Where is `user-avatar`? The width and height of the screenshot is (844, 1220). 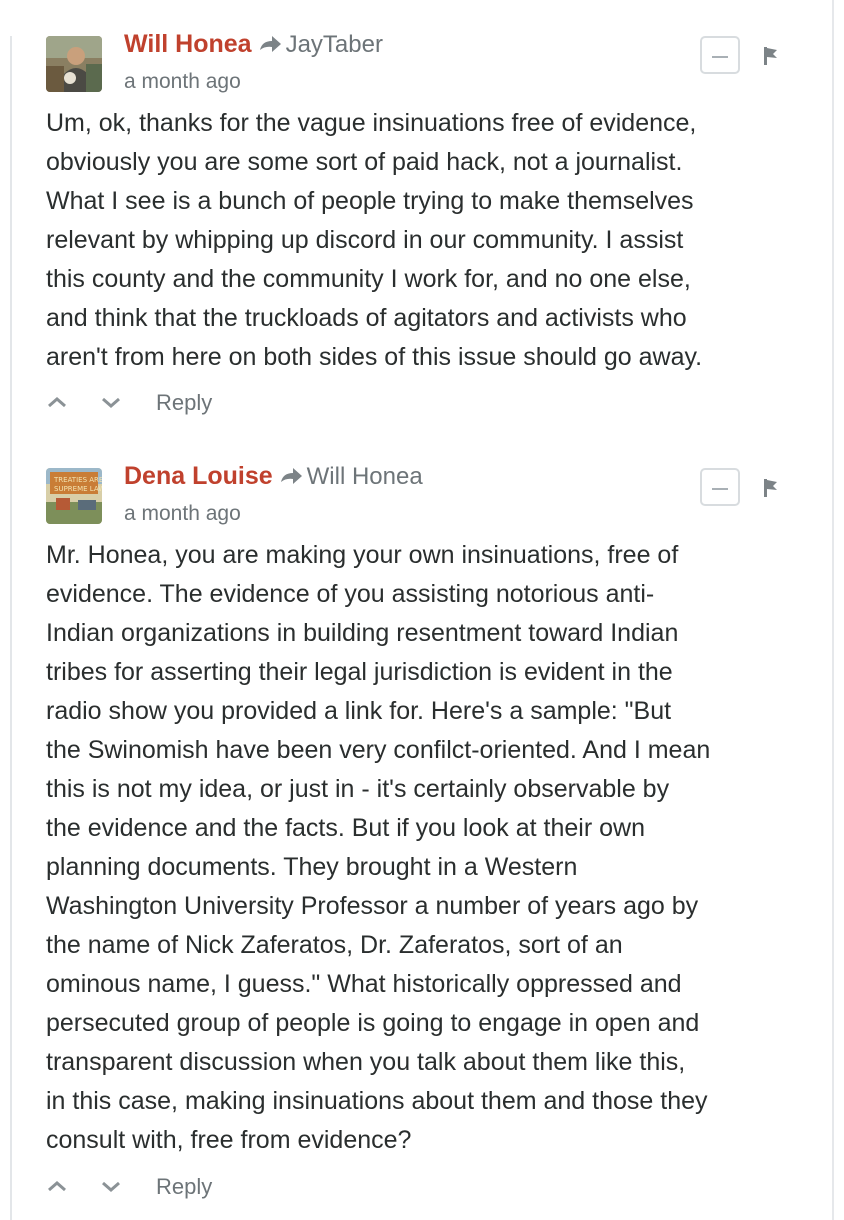 user-avatar is located at coordinates (74, 64).